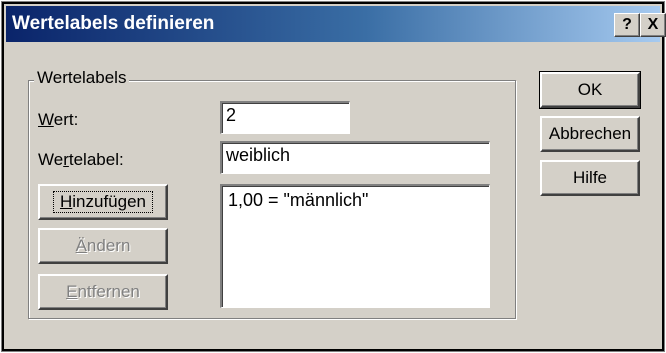 Image resolution: width=666 pixels, height=353 pixels. What do you see at coordinates (58, 119) in the screenshot?
I see `value-label: Wert:` at bounding box center [58, 119].